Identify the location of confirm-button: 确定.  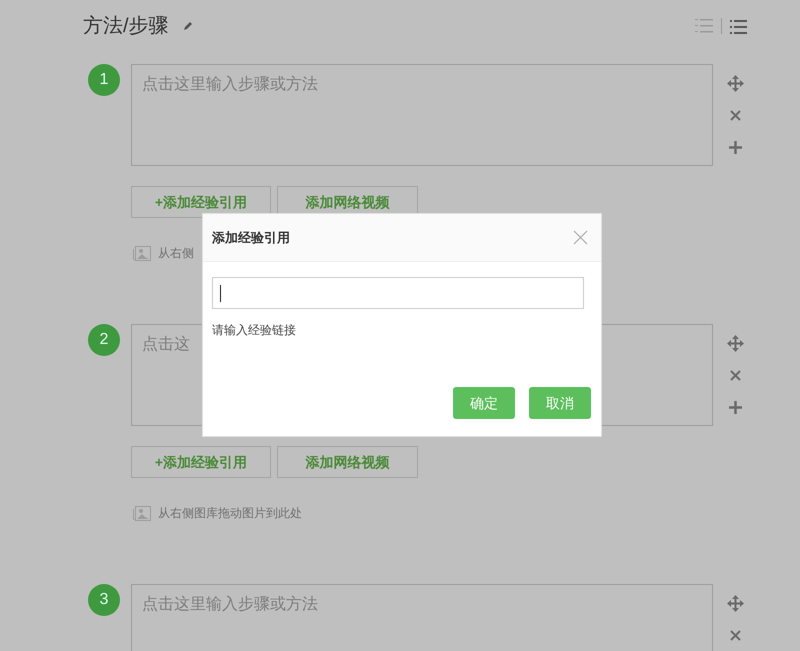
(484, 403).